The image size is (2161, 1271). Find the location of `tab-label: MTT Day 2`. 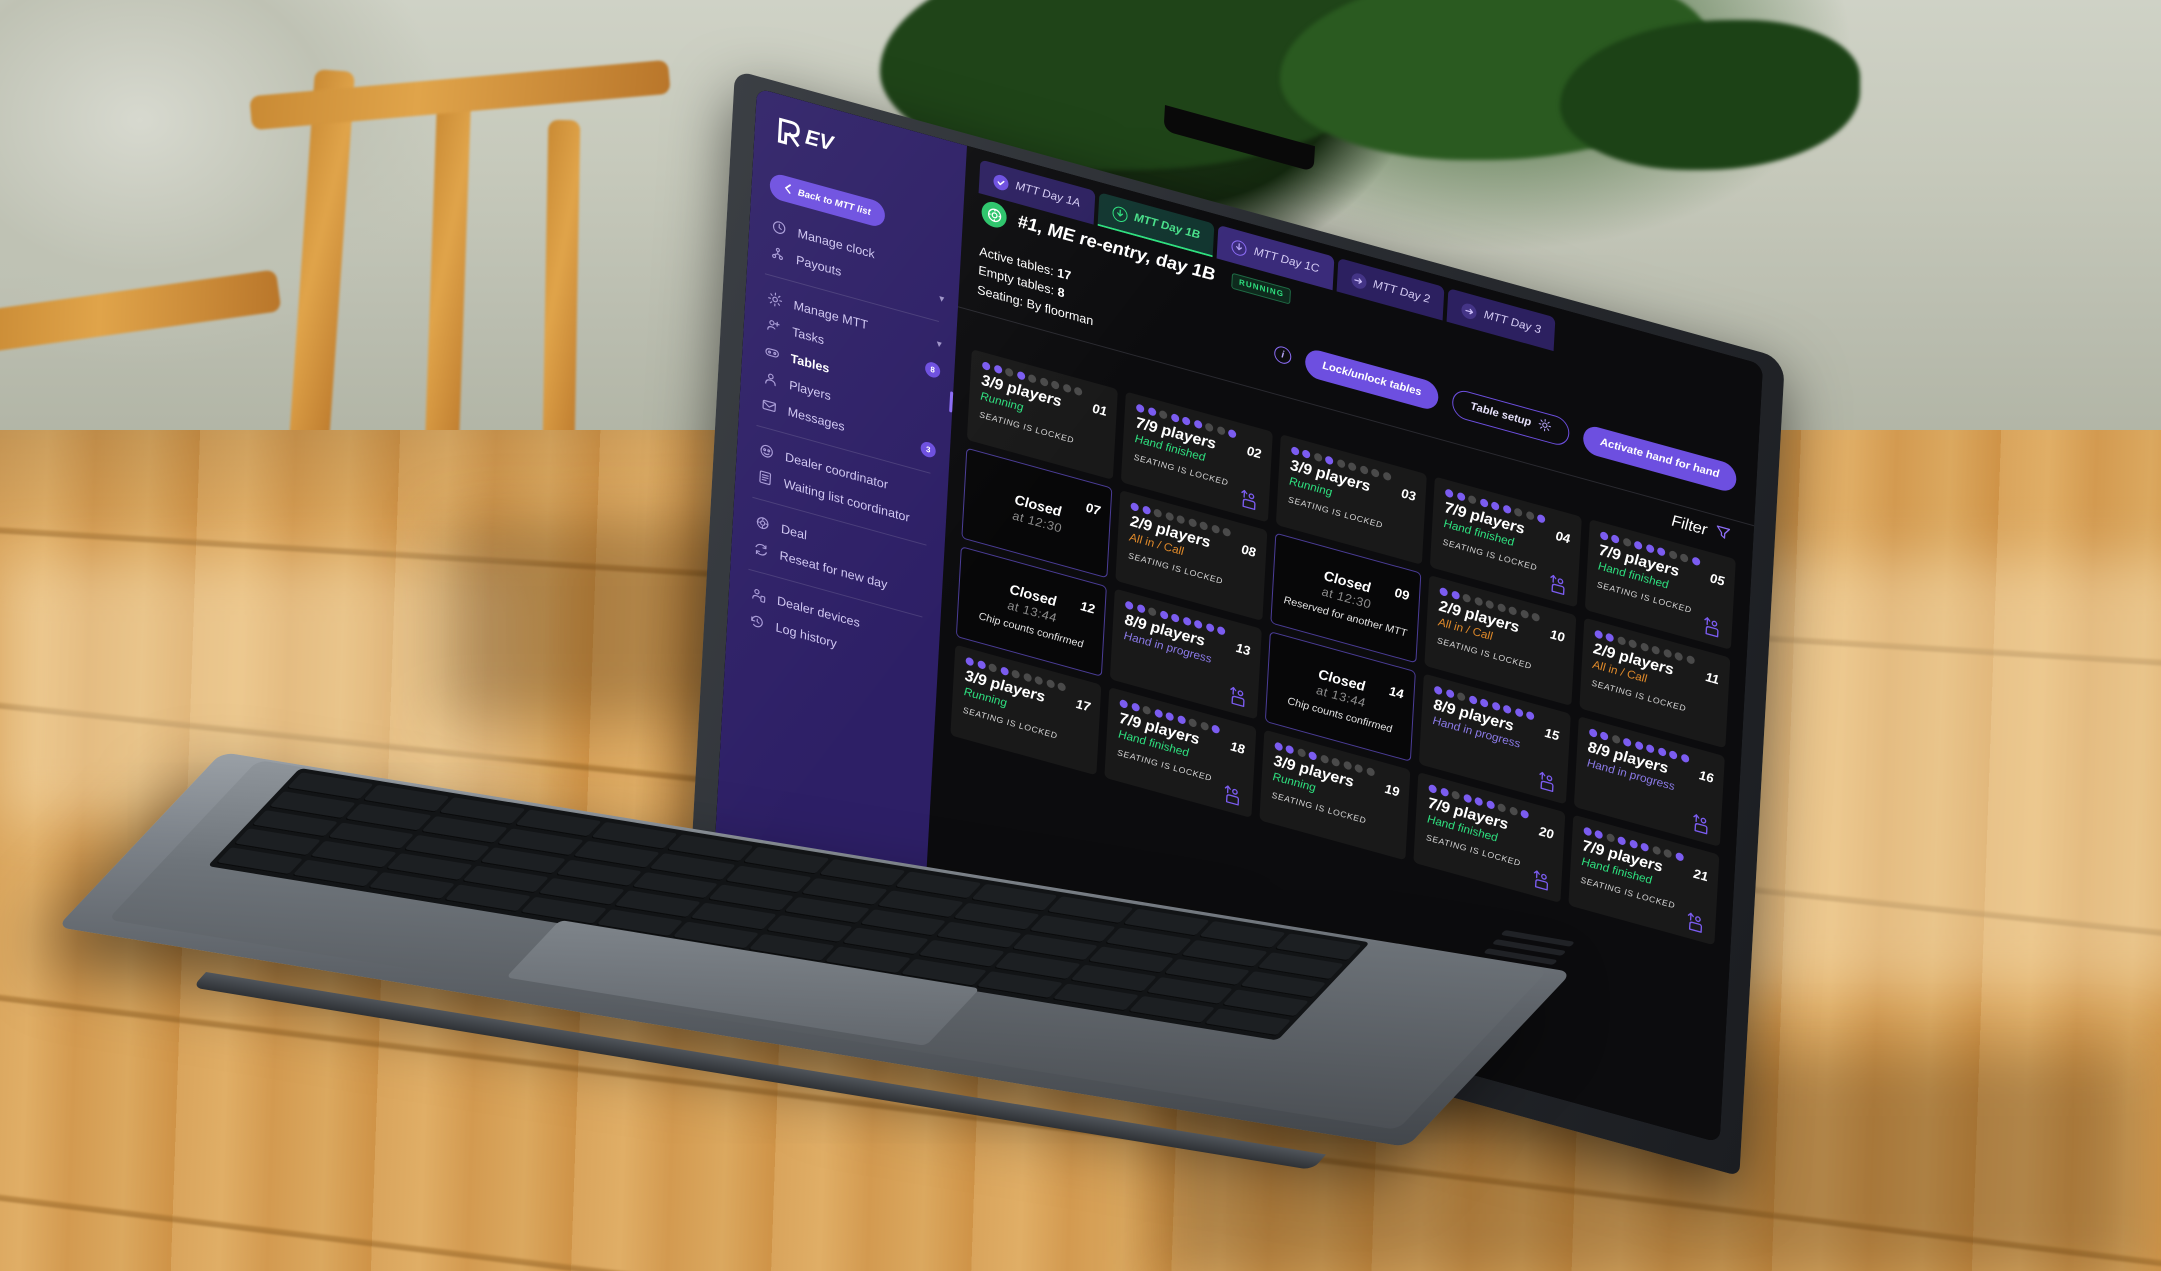

tab-label: MTT Day 2 is located at coordinates (1401, 292).